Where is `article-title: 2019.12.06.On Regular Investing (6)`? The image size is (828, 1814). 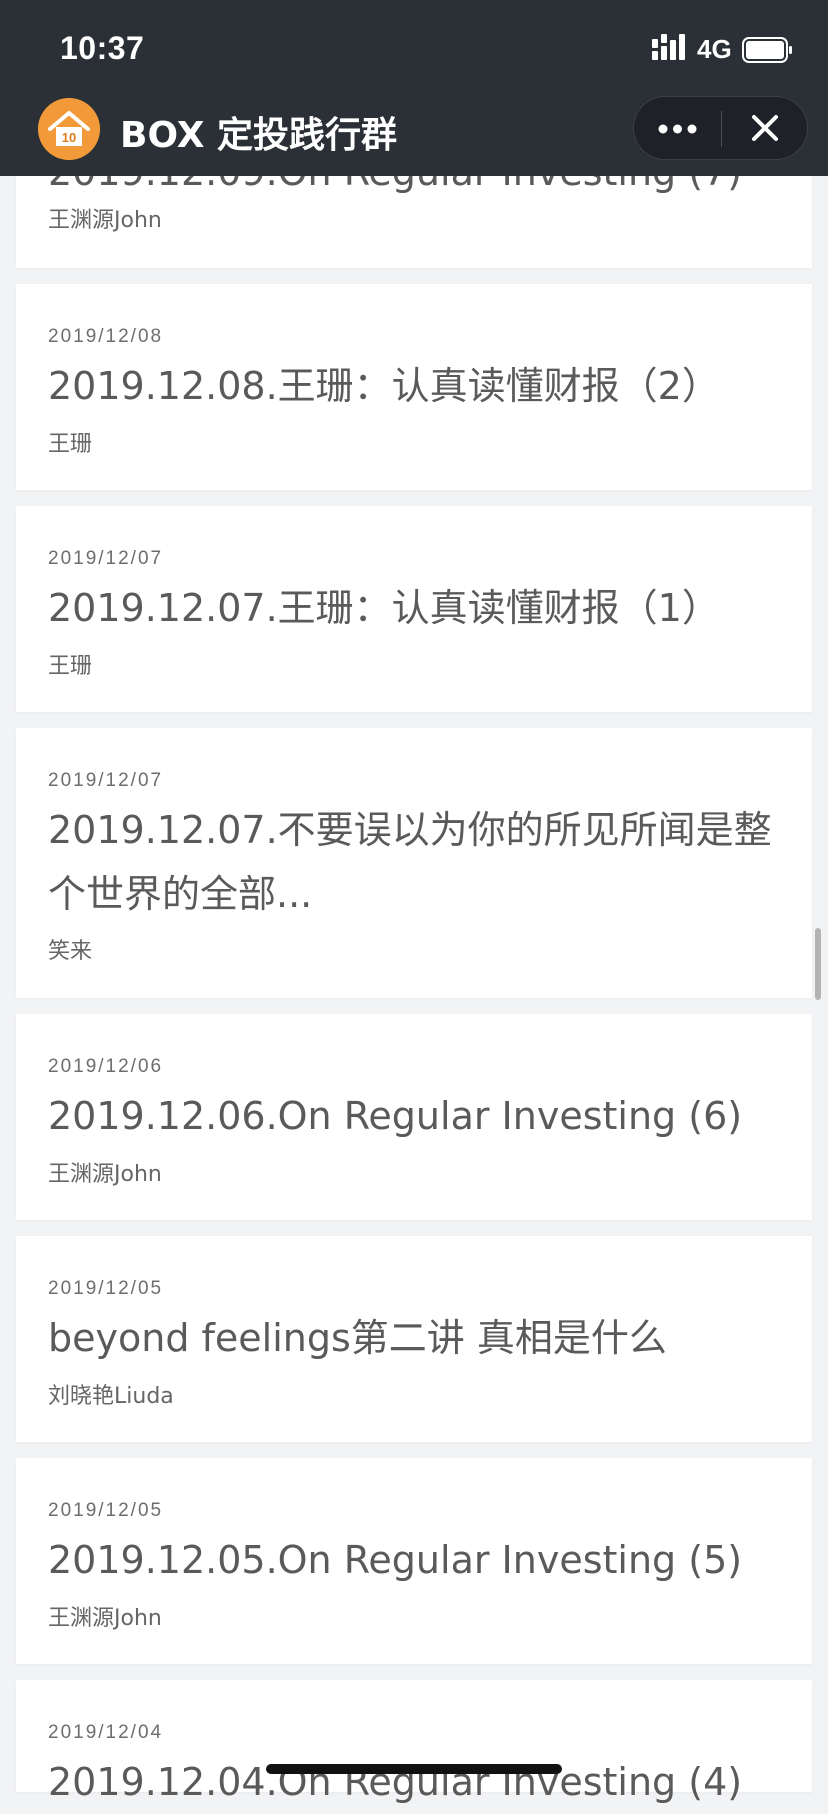
article-title: 2019.12.06.On Regular Investing (6) is located at coordinates (395, 1116).